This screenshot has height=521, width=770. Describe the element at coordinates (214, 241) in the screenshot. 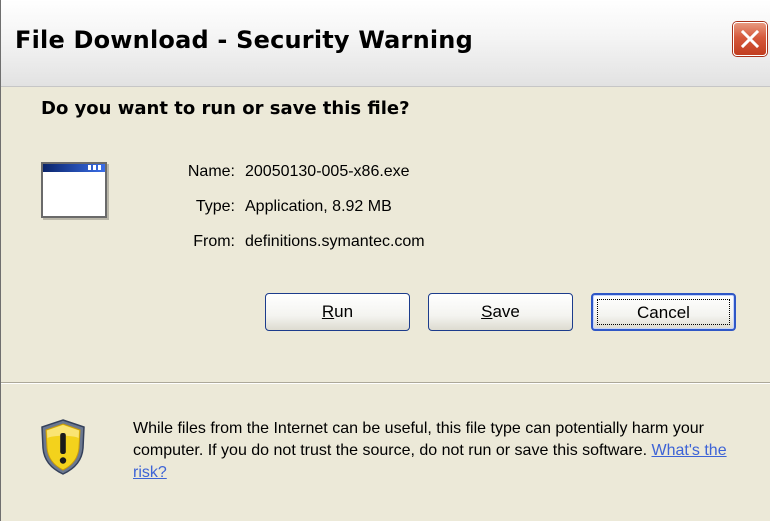

I see `from-label: From:` at that location.